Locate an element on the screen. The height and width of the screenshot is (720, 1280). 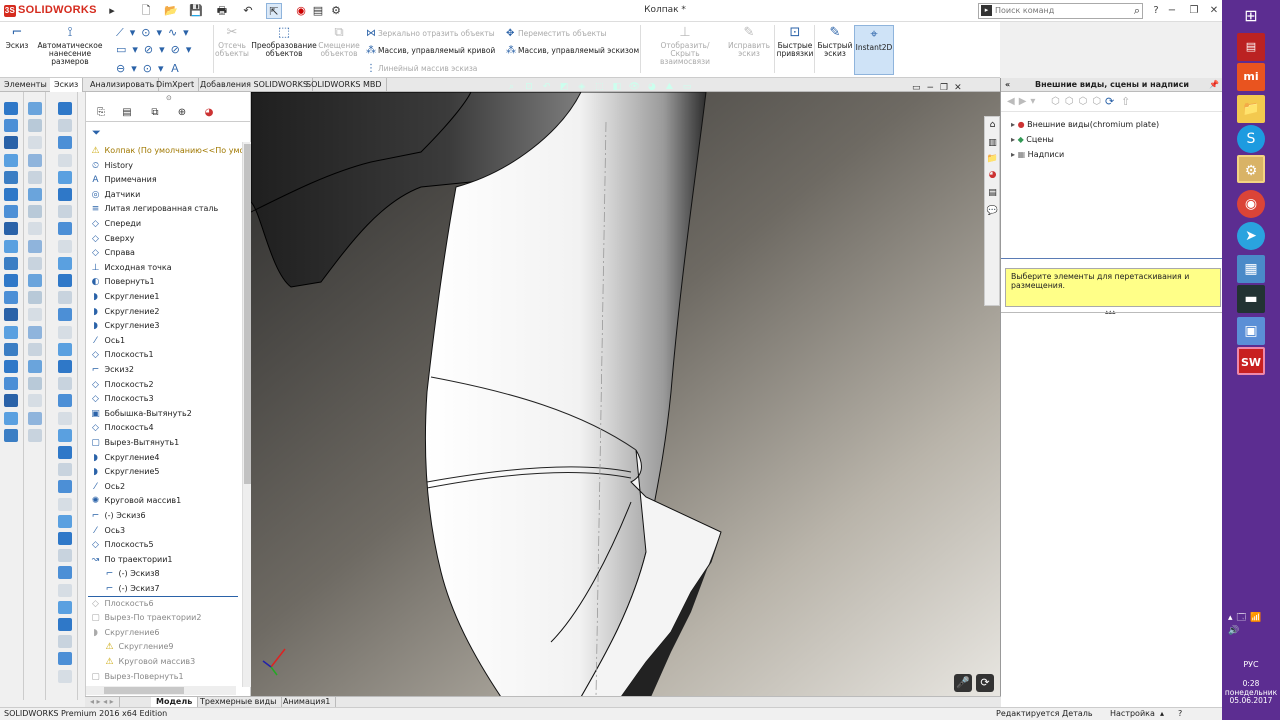
tree-item: ⌐ (-) Эскиз8 is located at coordinates (131, 574).